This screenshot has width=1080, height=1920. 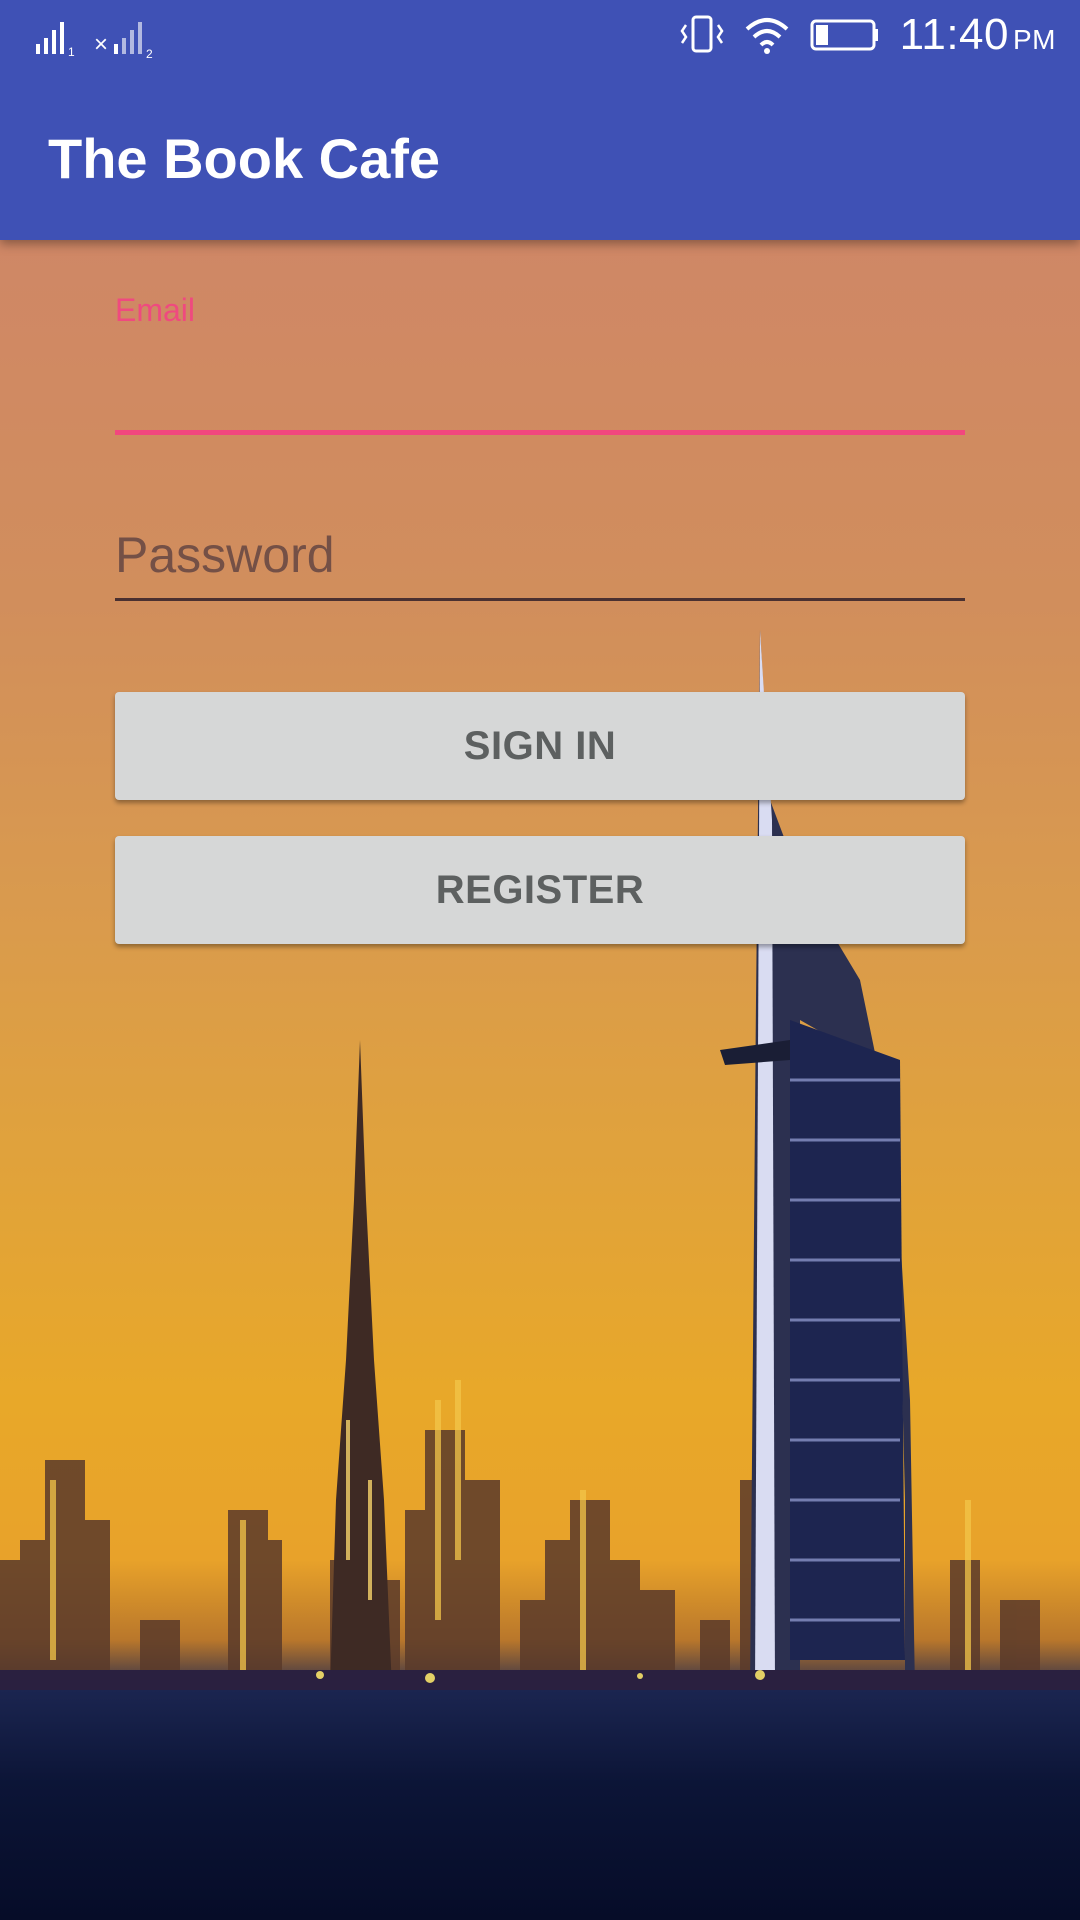 I want to click on password-input, so click(x=540, y=555).